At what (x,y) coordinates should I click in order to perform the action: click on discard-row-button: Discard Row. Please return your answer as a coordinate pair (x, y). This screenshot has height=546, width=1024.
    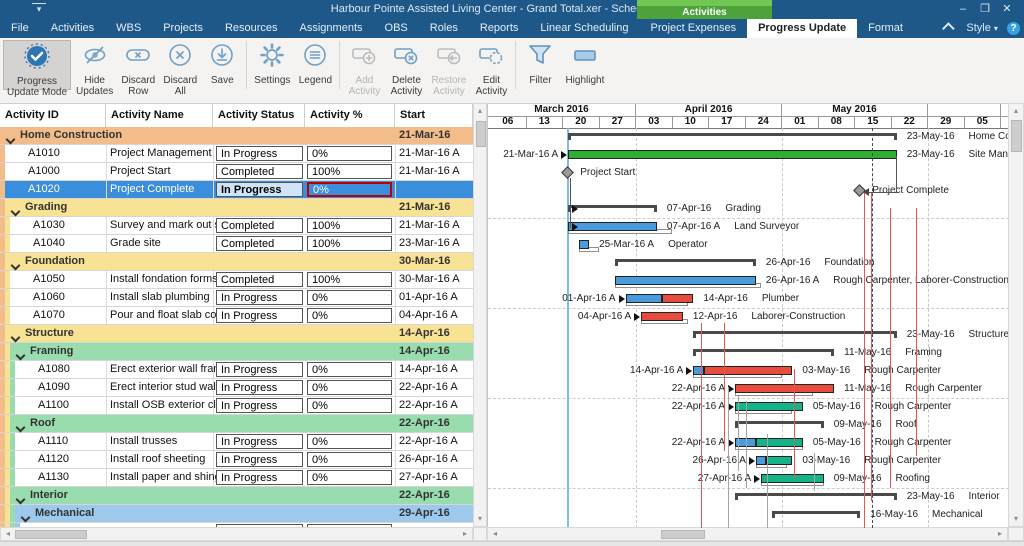
    Looking at the image, I should click on (138, 68).